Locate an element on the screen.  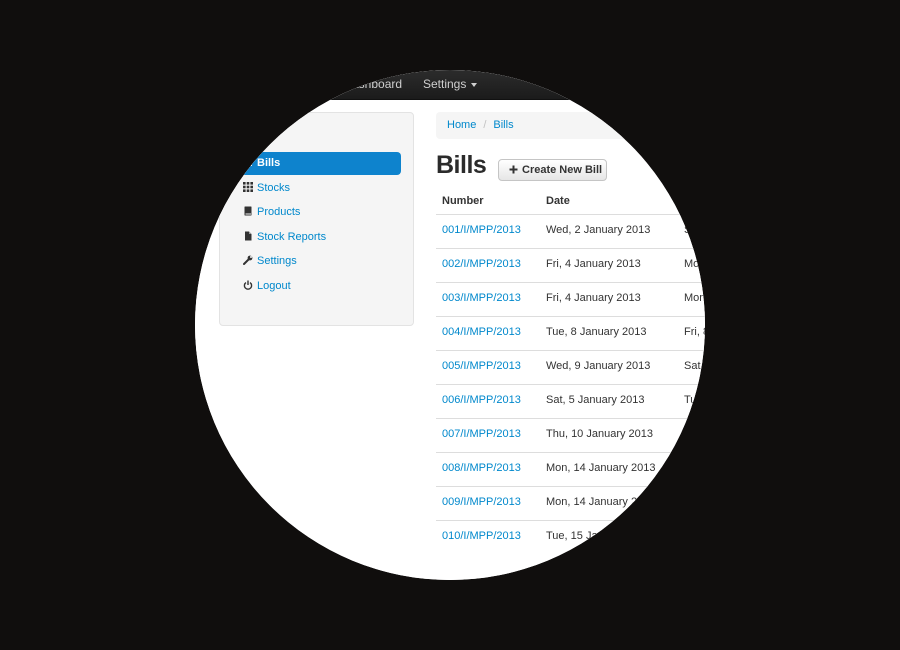
sidebar-item-label: me is located at coordinates (265, 139).